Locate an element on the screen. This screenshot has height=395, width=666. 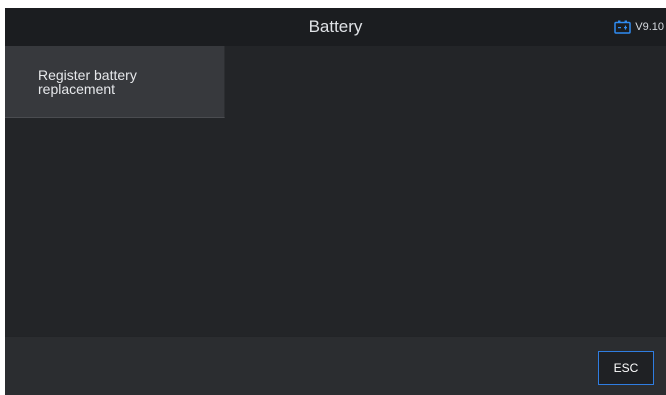
menu-item-register-battery-replacement: Register battery replacement is located at coordinates (115, 82).